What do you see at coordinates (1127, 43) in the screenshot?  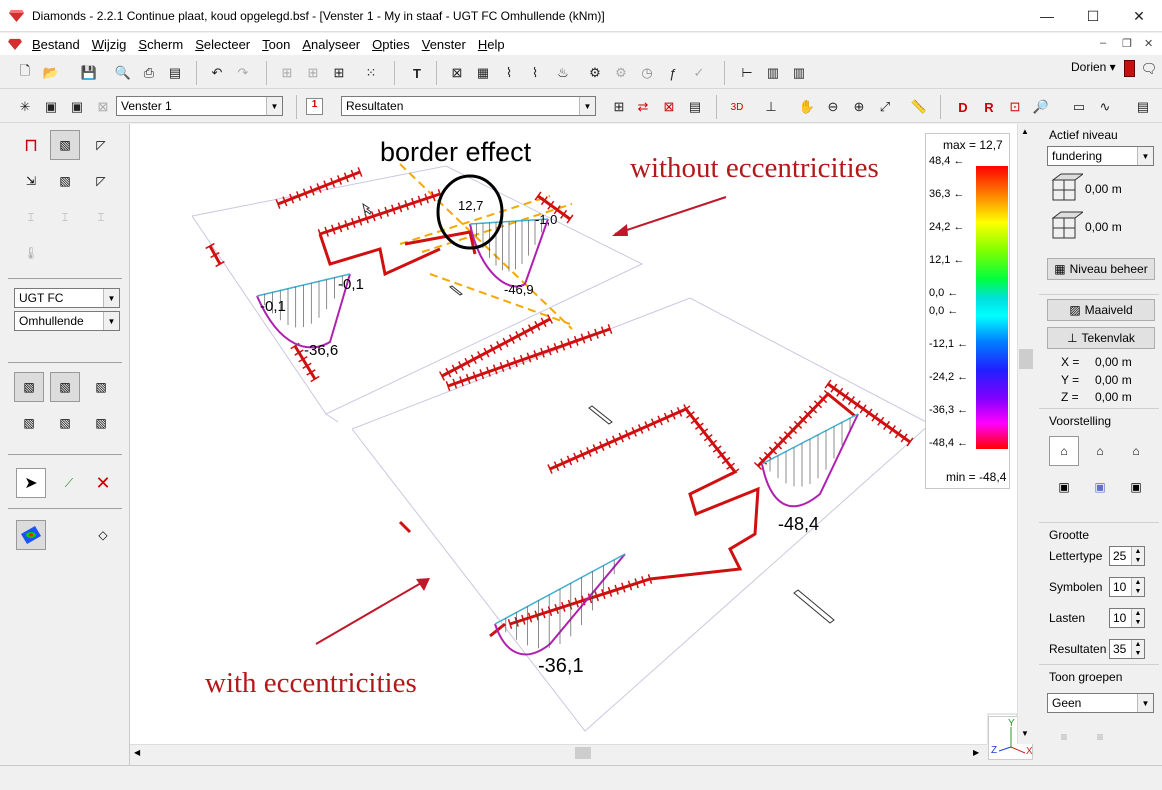 I see `mdi-restore-icon: ❐` at bounding box center [1127, 43].